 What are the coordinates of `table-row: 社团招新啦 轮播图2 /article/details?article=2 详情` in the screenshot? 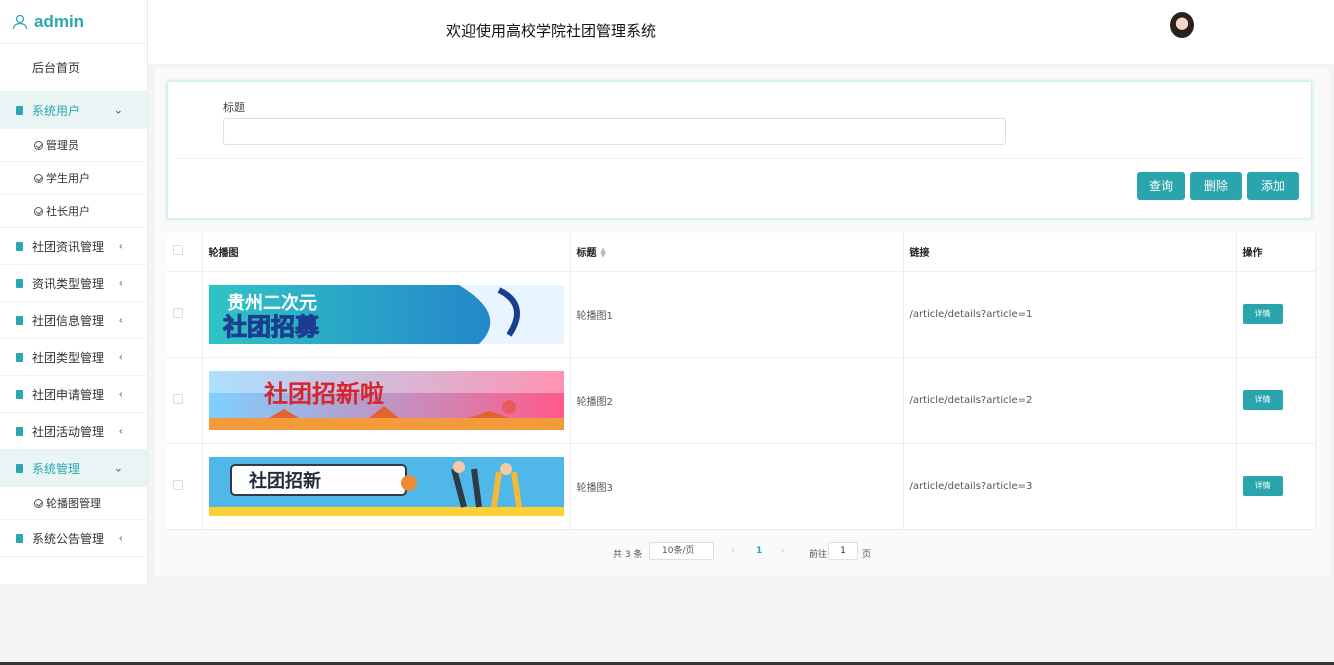 It's located at (741, 400).